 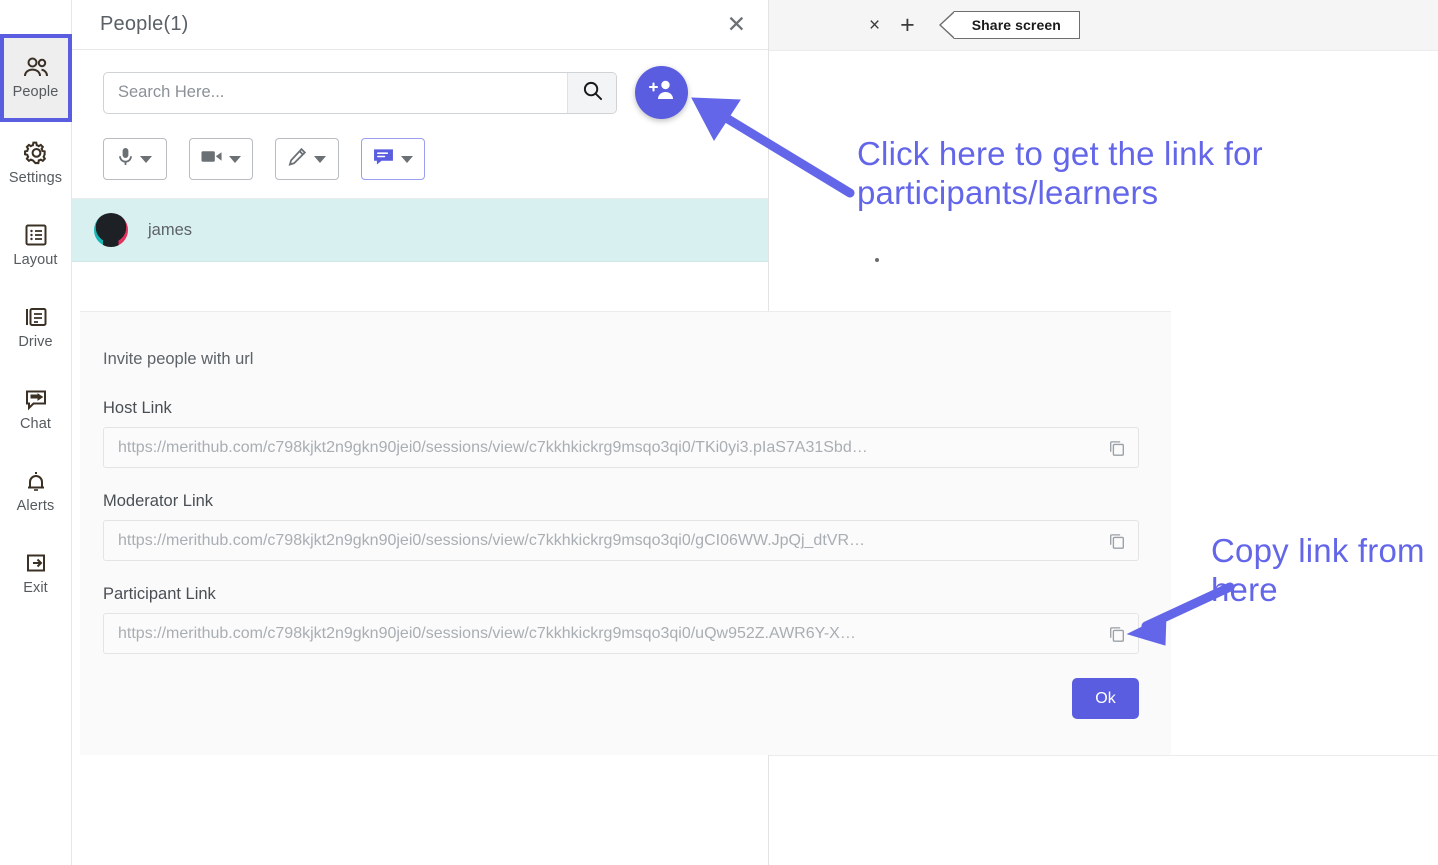 What do you see at coordinates (178, 359) in the screenshot?
I see `modal-heading: Invite people with url` at bounding box center [178, 359].